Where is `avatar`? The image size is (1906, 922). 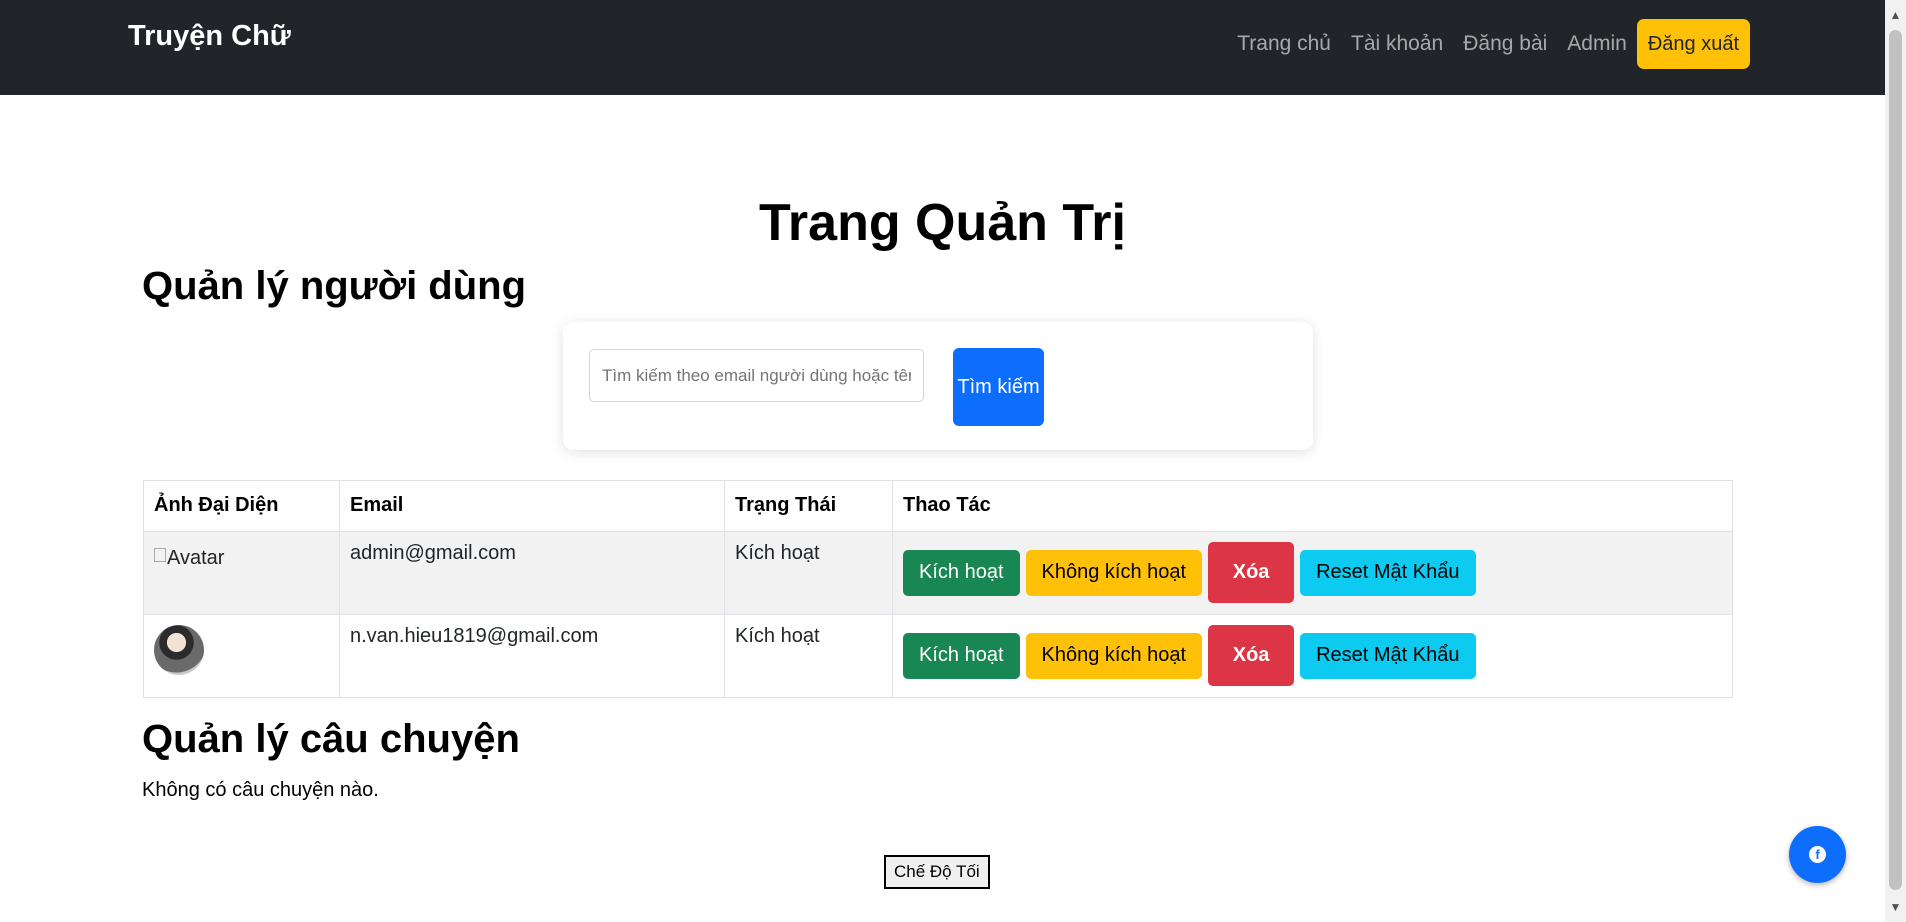 avatar is located at coordinates (179, 650).